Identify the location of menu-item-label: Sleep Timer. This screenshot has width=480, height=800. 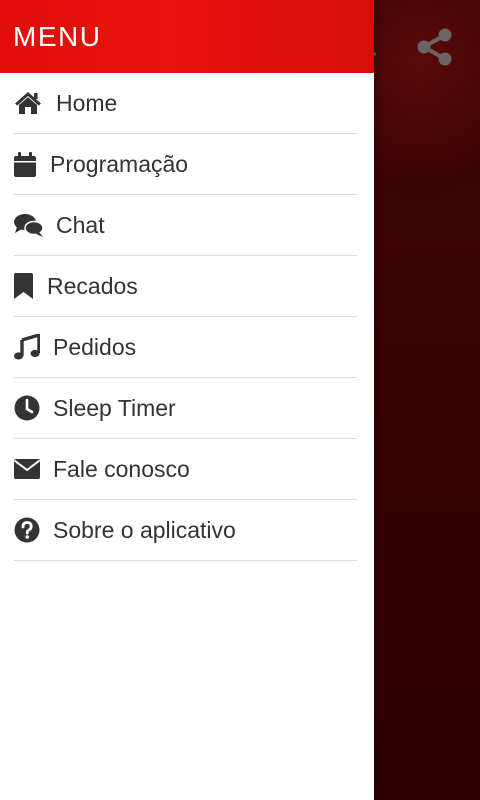
(114, 407).